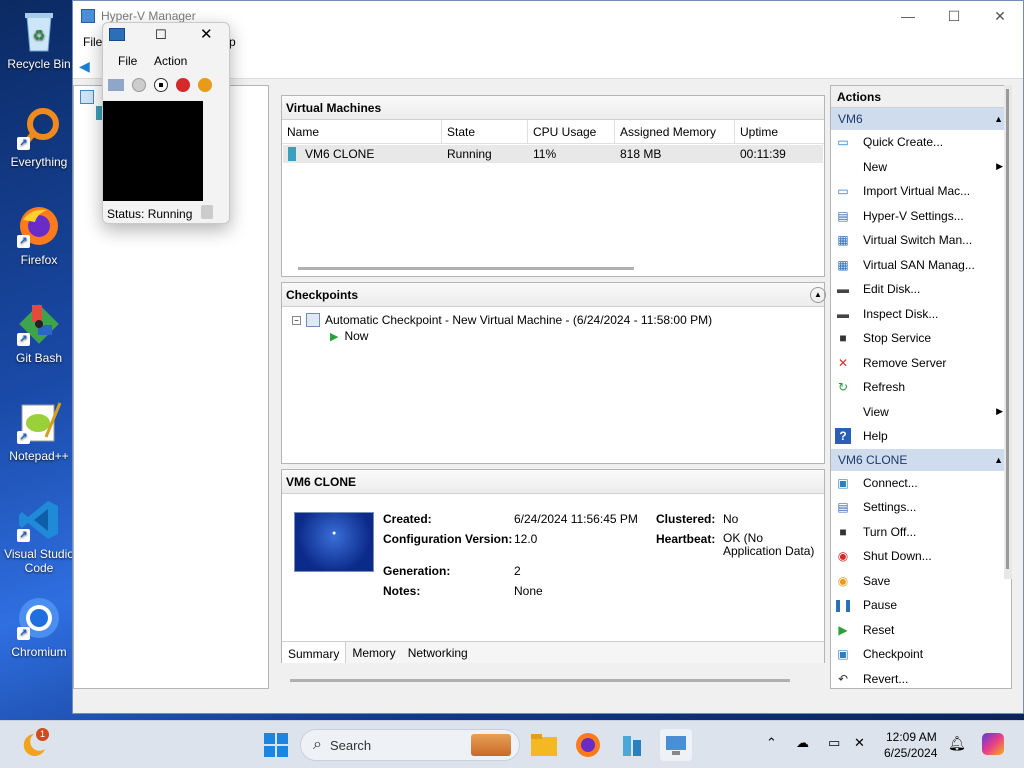 The image size is (1024, 768). What do you see at coordinates (207, 212) in the screenshot?
I see `lock-icon` at bounding box center [207, 212].